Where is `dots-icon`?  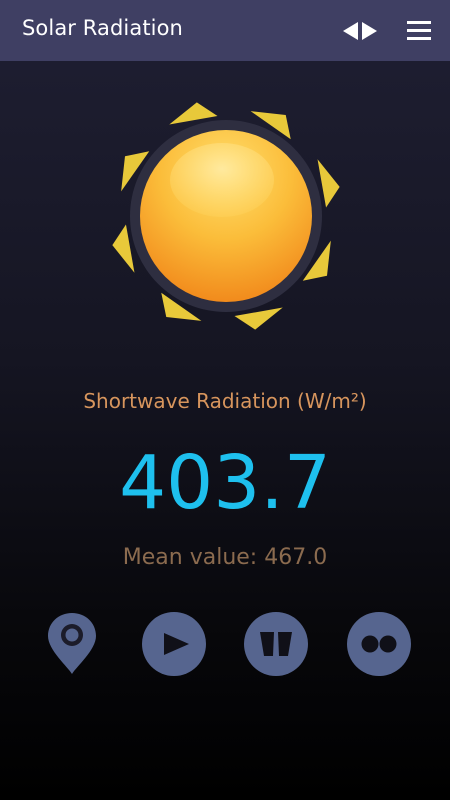 dots-icon is located at coordinates (379, 644).